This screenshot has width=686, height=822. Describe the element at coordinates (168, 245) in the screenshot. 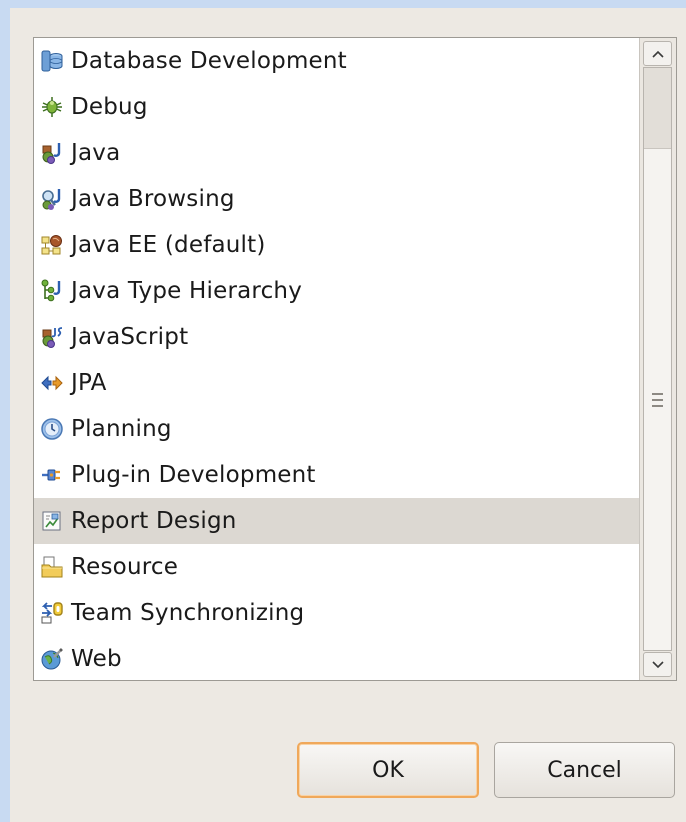

I see `list-item-label: Java EE (default)` at that location.